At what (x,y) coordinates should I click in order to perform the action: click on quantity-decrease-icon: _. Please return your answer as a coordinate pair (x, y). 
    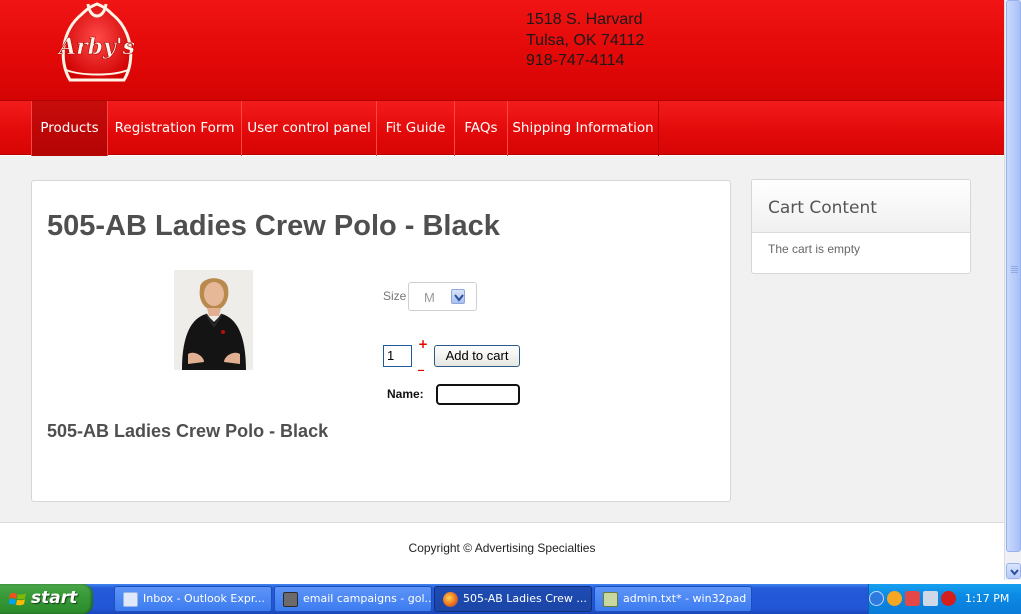
    Looking at the image, I should click on (421, 364).